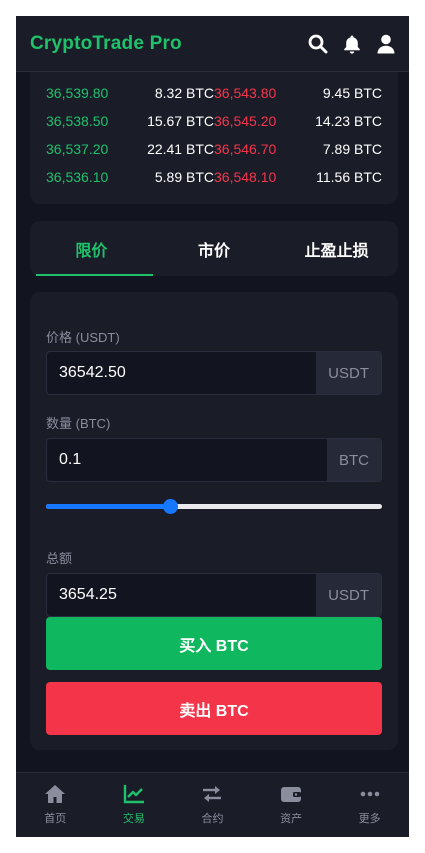  Describe the element at coordinates (352, 149) in the screenshot. I see `ask-amount: 7.89 BTC` at that location.